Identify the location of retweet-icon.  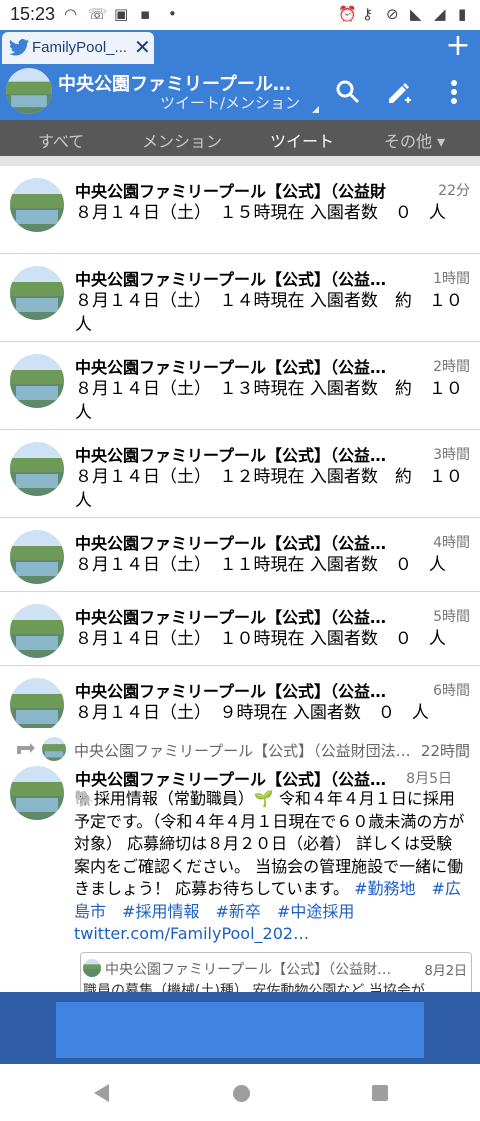
(26, 748).